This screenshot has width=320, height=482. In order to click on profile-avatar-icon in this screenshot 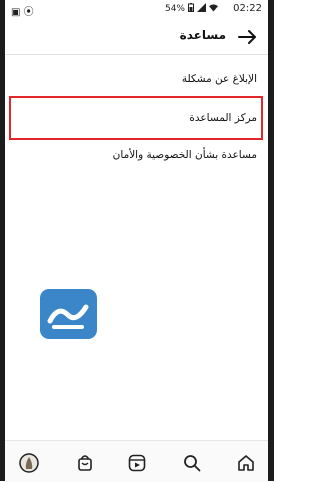, I will do `click(29, 463)`.